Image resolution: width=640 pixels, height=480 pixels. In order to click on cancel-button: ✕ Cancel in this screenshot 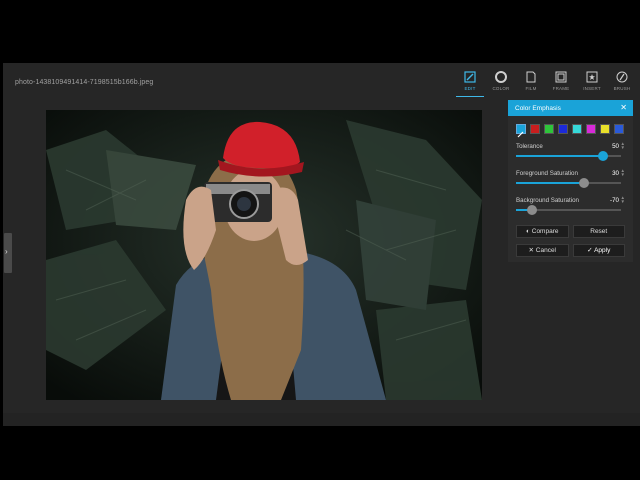, I will do `click(542, 250)`.